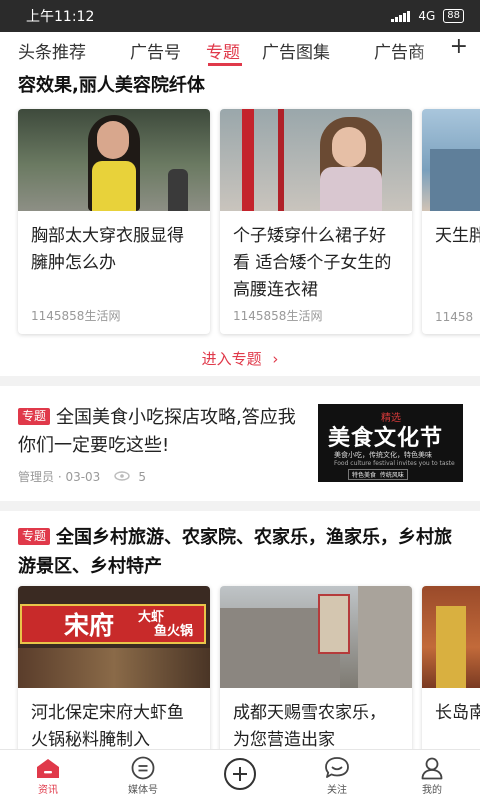 Image resolution: width=480 pixels, height=800 pixels. What do you see at coordinates (231, 359) in the screenshot?
I see `enter-topic-label: 进入专题` at bounding box center [231, 359].